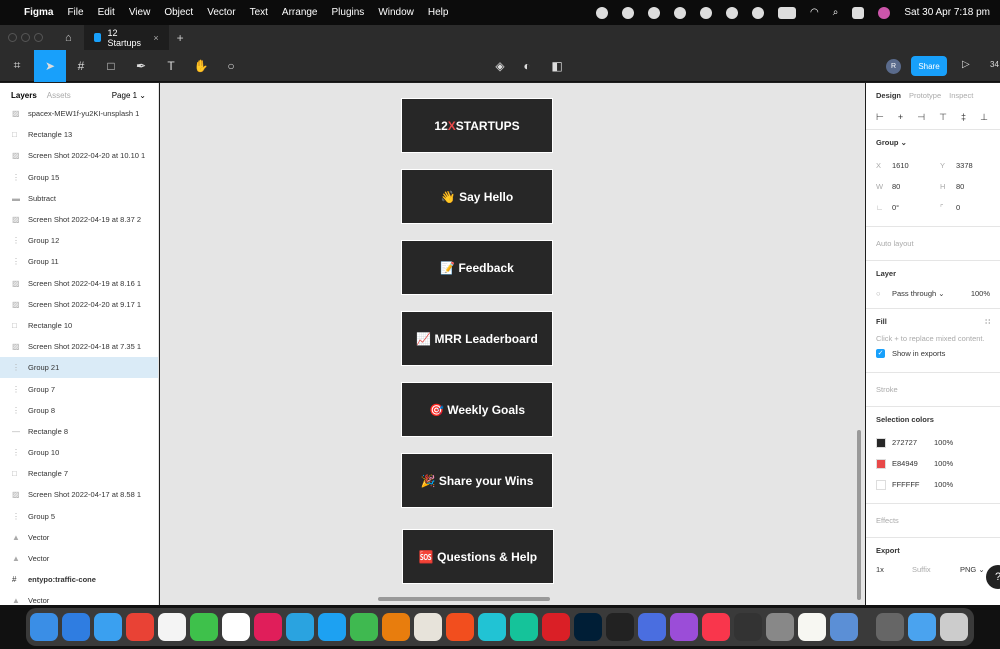 This screenshot has height=649, width=1000. What do you see at coordinates (916, 186) in the screenshot?
I see `w-input: 80` at bounding box center [916, 186].